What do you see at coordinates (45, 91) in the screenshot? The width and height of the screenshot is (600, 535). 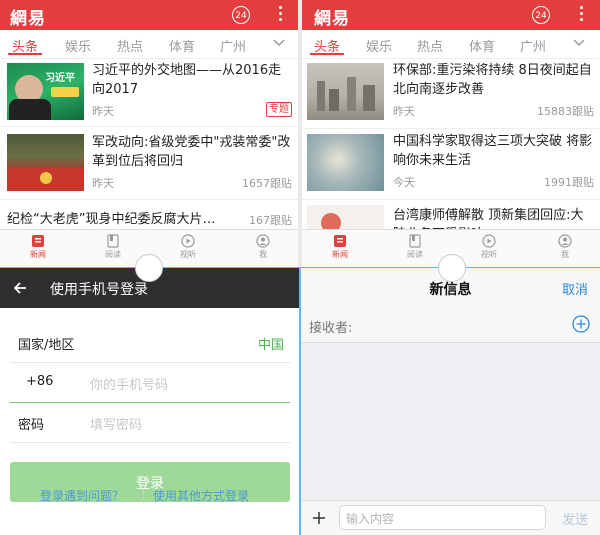 I see `news-thumbnail: 习近平` at bounding box center [45, 91].